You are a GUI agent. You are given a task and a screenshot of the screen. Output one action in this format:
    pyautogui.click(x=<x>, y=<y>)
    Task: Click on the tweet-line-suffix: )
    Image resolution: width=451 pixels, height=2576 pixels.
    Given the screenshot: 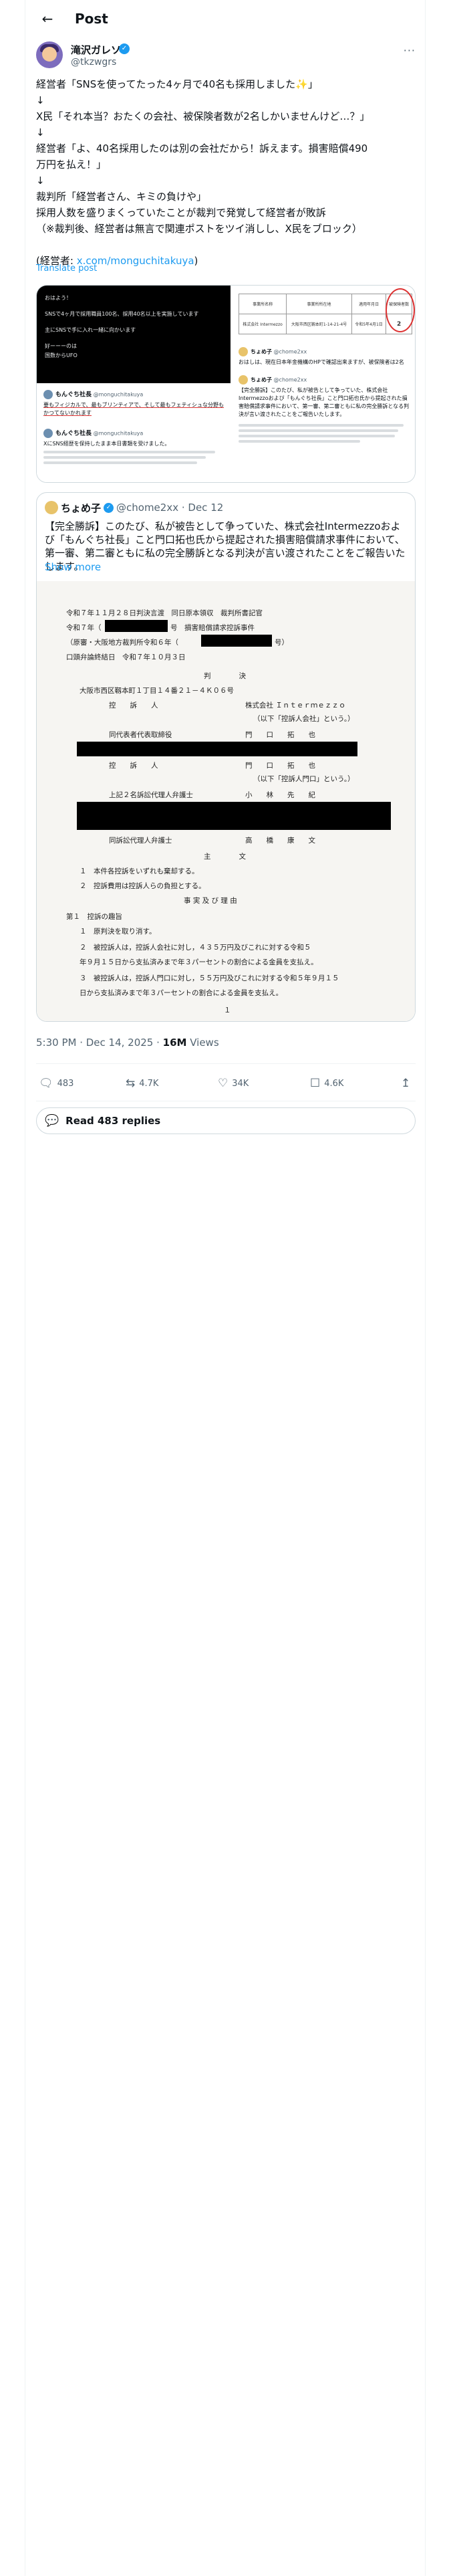 What is the action you would take?
    pyautogui.click(x=196, y=261)
    